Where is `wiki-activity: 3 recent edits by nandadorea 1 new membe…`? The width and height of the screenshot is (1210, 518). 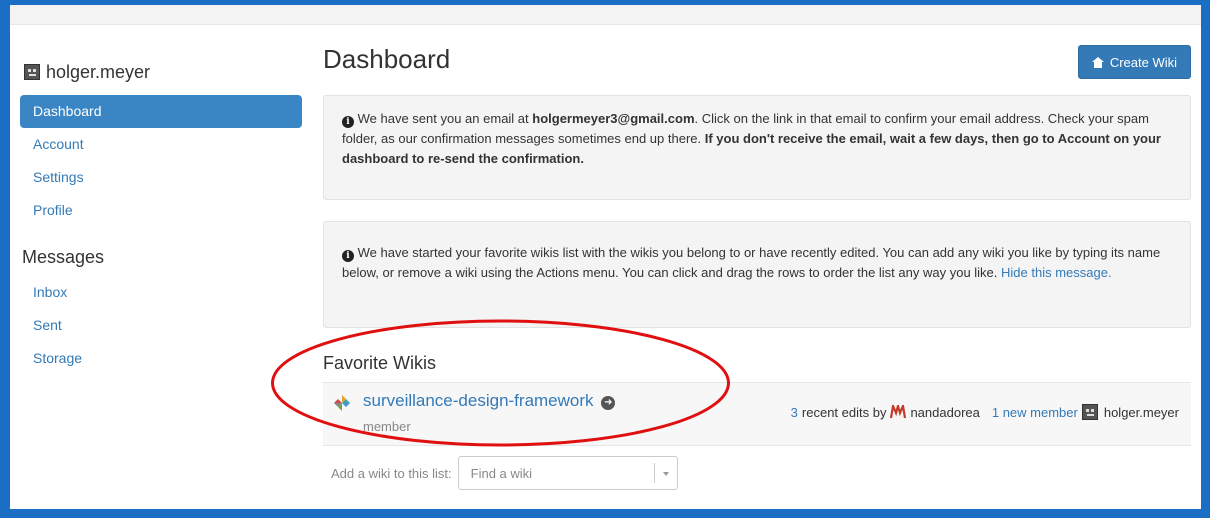 wiki-activity: 3 recent edits by nandadorea 1 new membe… is located at coordinates (985, 412).